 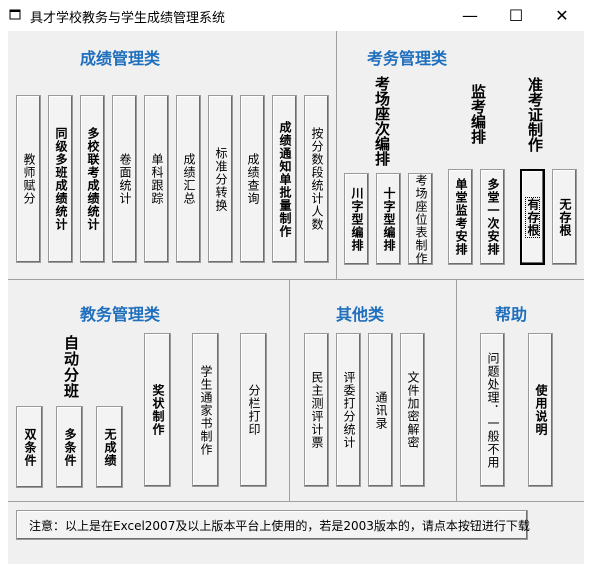 I want to click on section-title-others: 其他类, so click(x=360, y=314).